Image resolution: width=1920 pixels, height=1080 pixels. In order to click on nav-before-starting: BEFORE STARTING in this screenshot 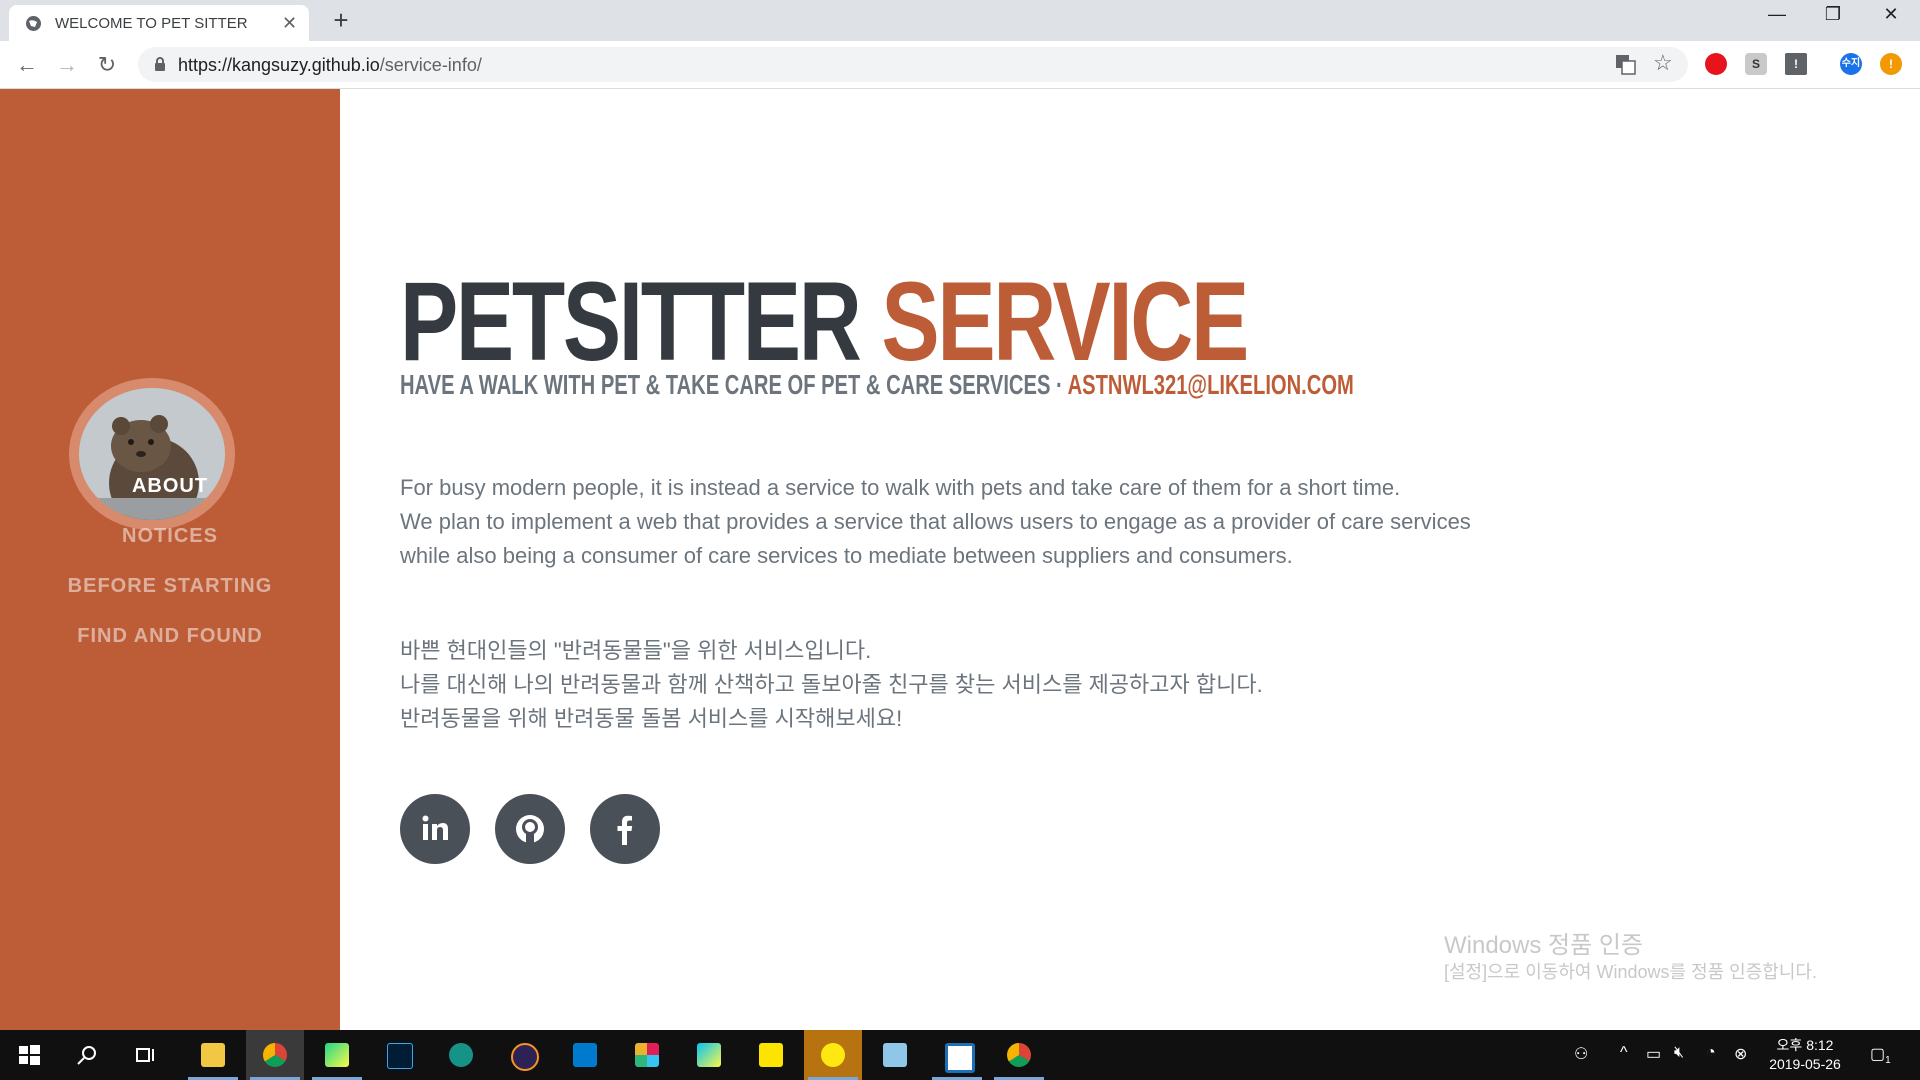, I will do `click(170, 586)`.